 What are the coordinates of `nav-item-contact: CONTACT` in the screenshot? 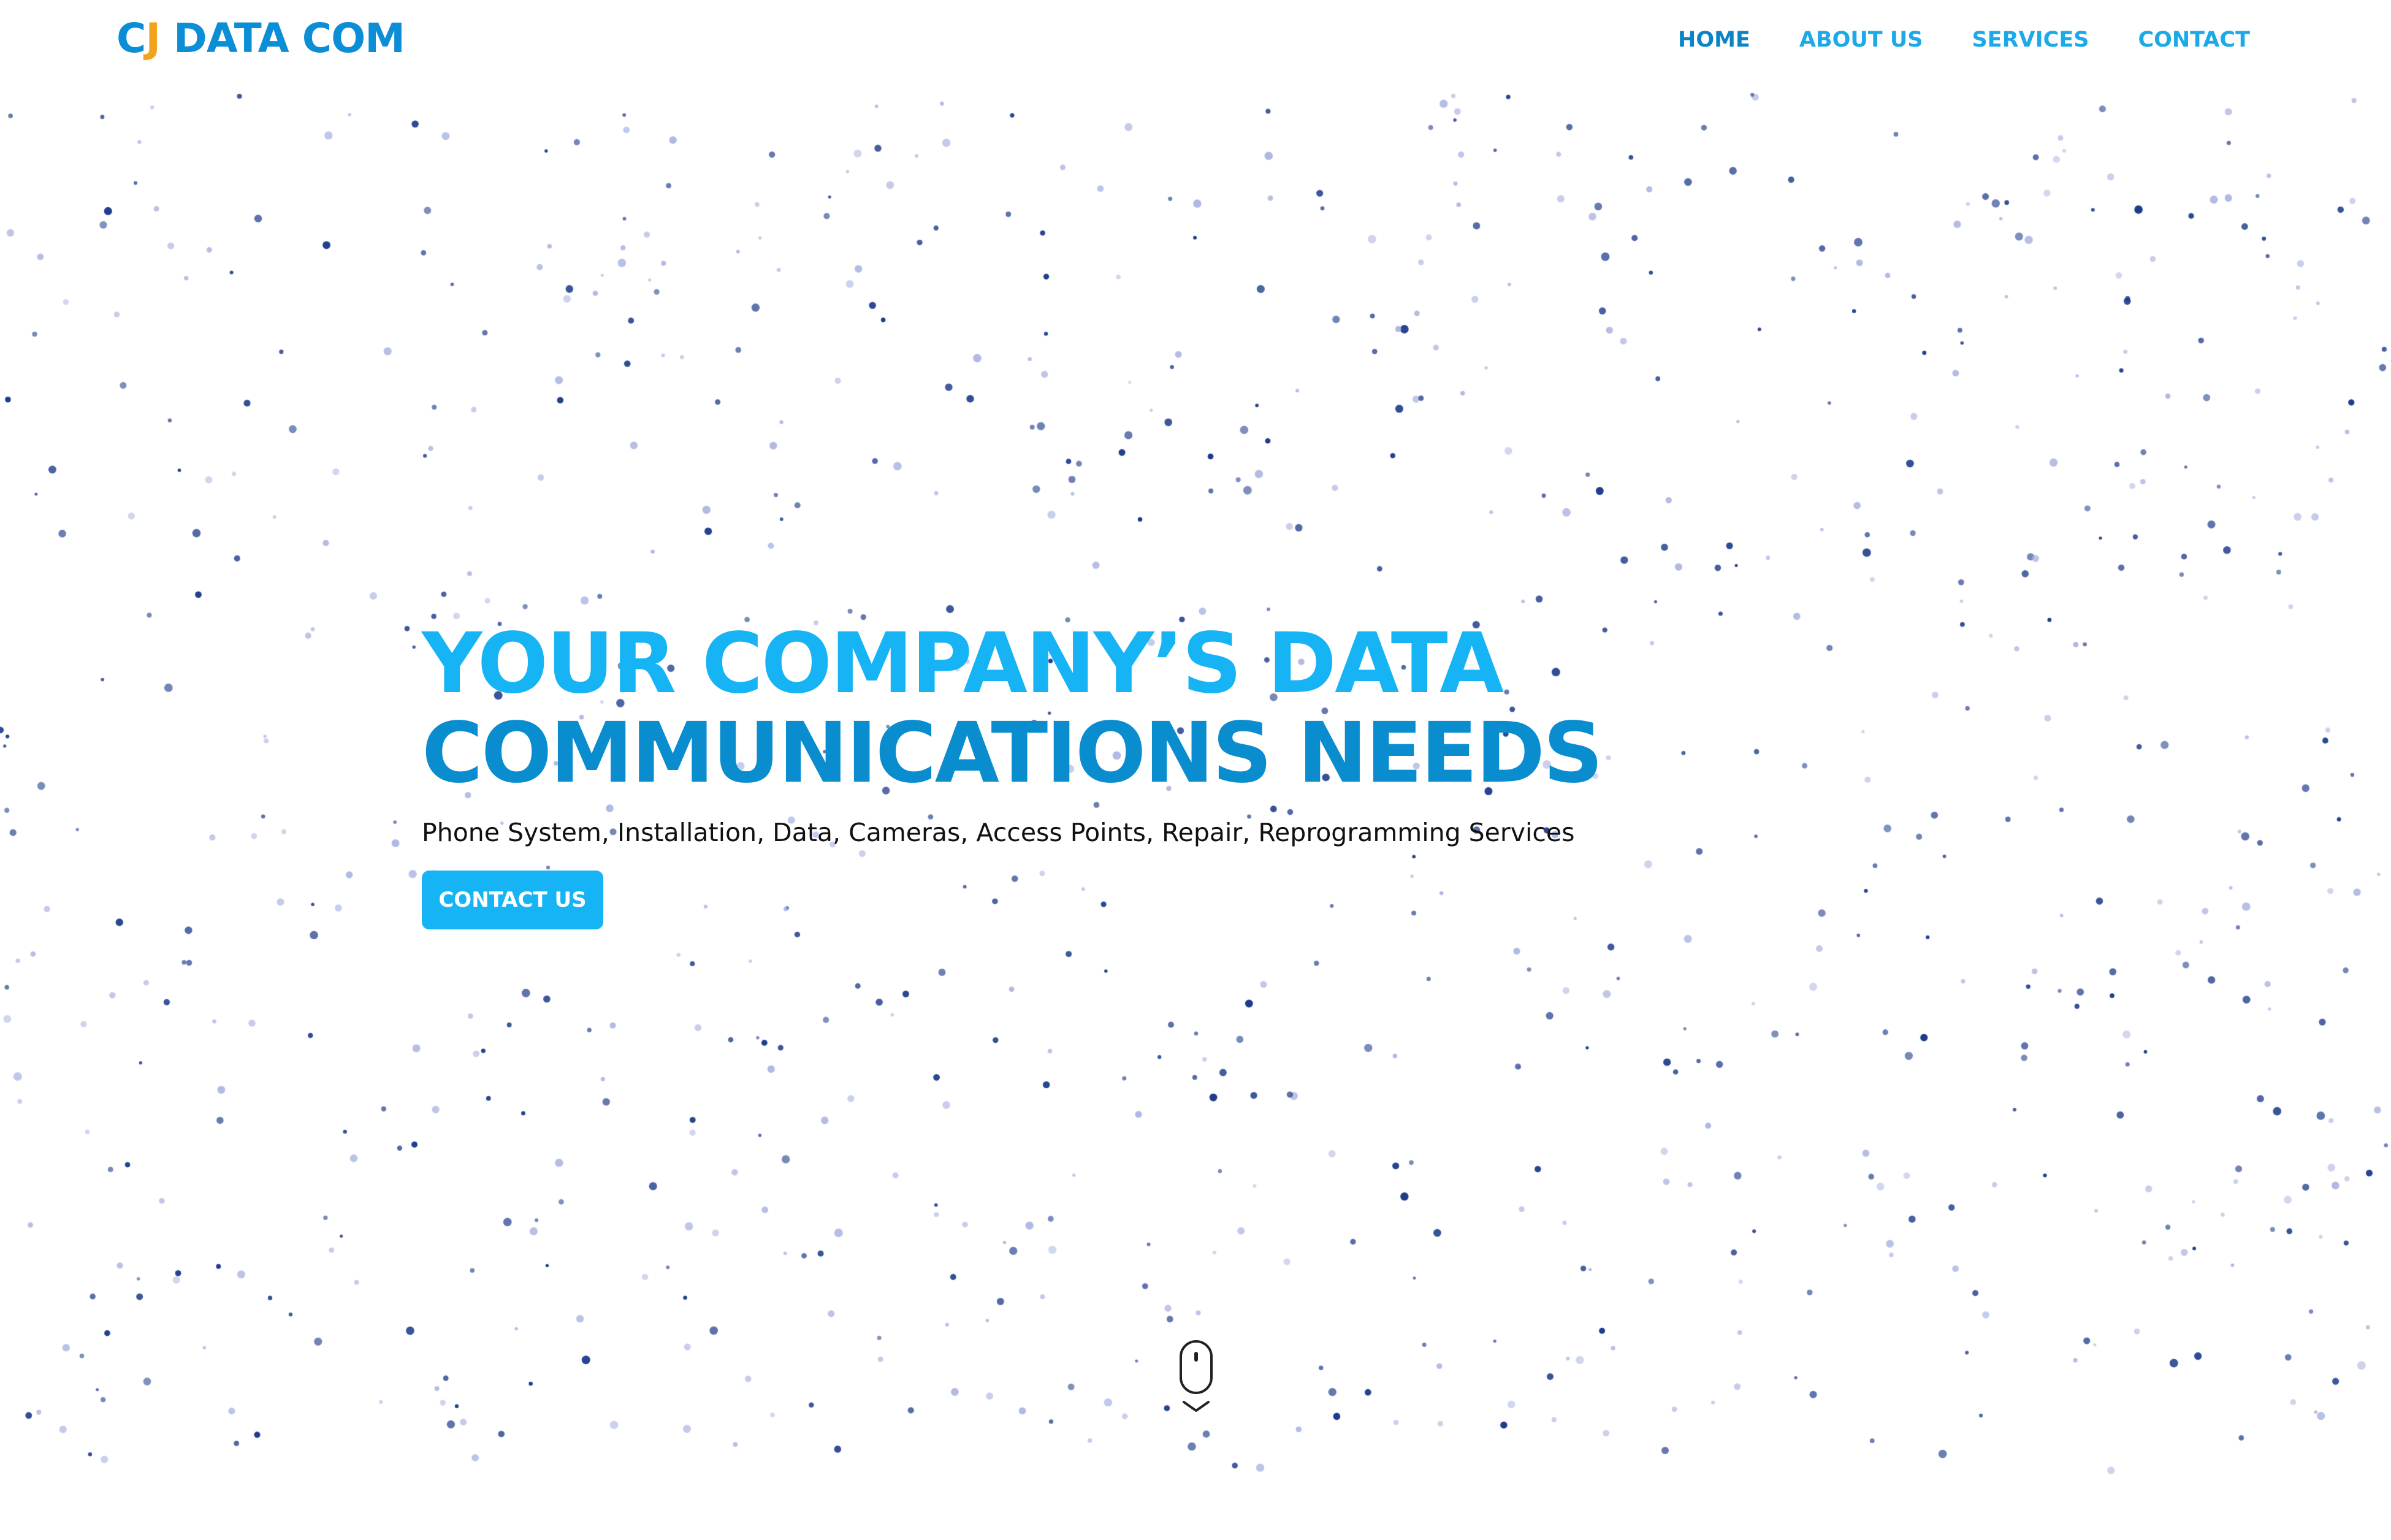 It's located at (2194, 40).